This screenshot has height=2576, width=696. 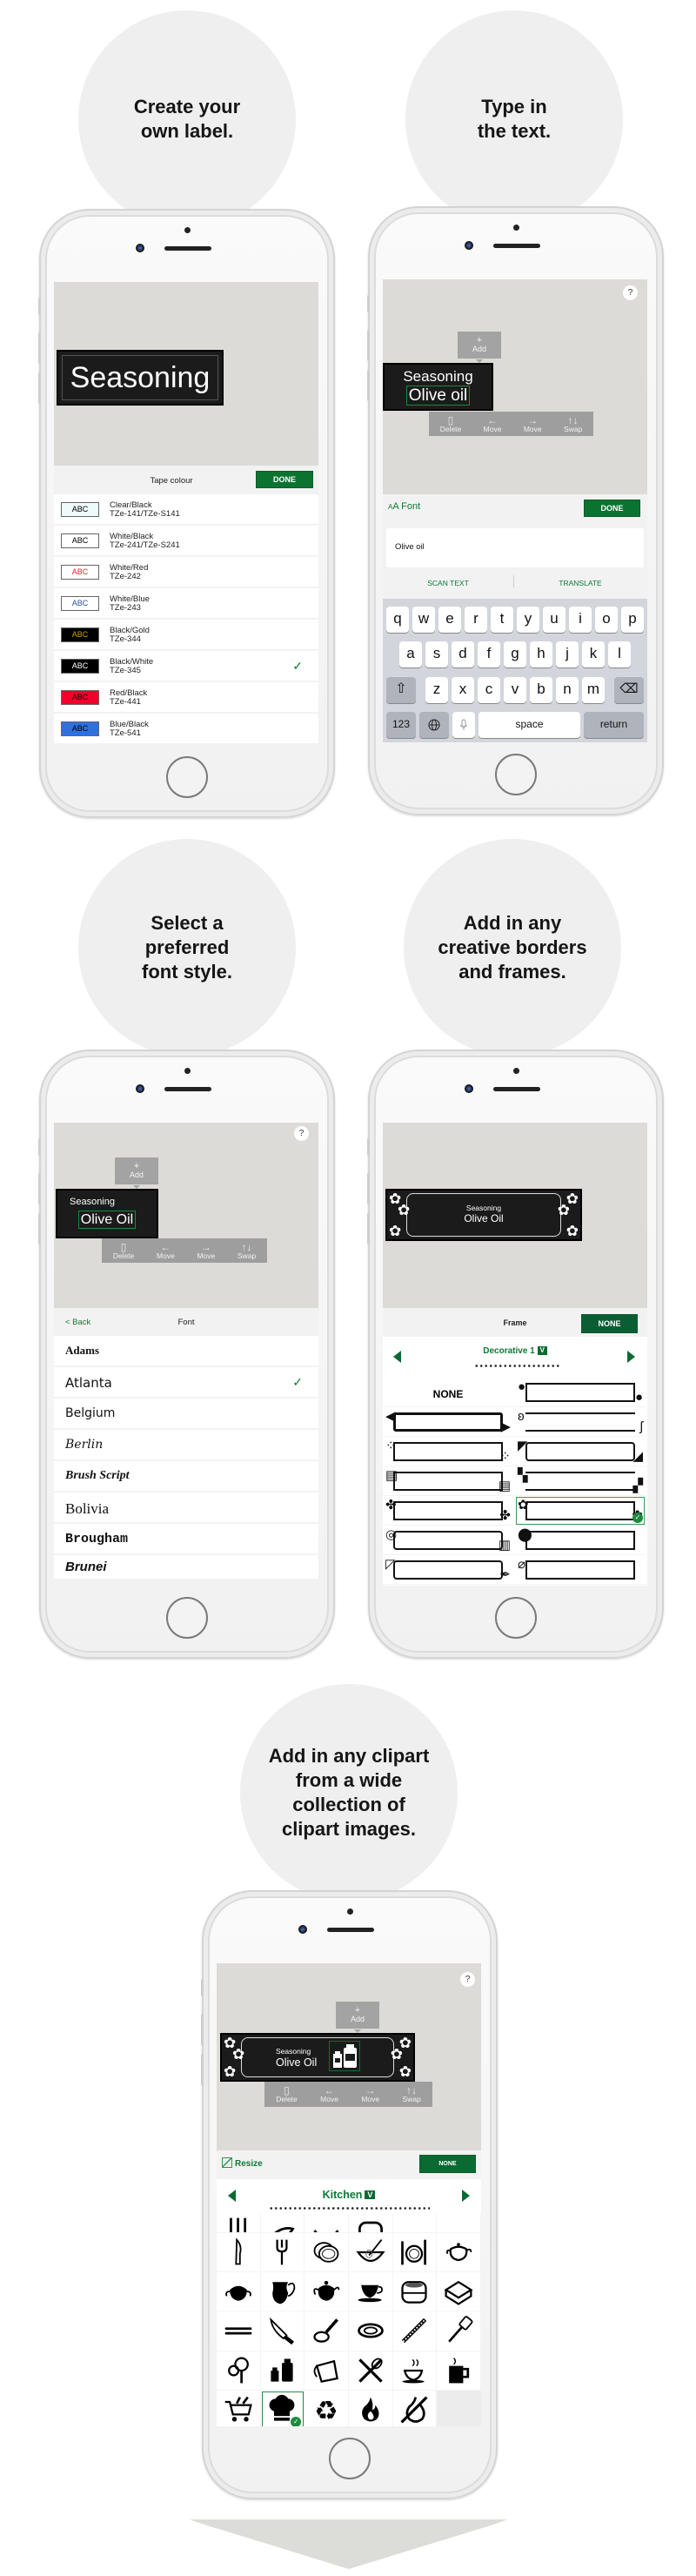 I want to click on frame-option-checker: ▚ ▞, so click(x=580, y=1481).